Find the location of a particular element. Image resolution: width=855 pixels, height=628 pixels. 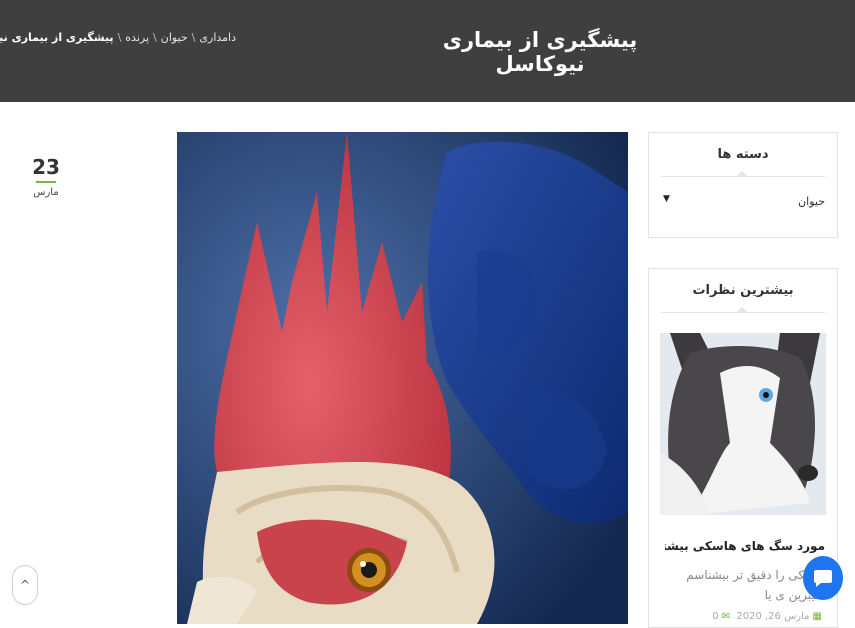

chat-button is located at coordinates (823, 578).